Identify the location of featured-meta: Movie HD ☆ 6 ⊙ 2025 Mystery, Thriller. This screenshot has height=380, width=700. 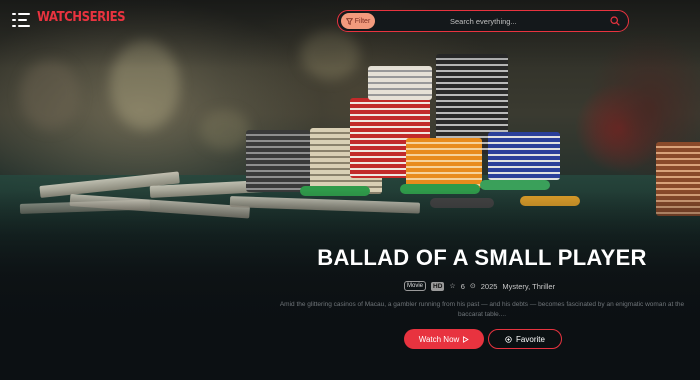
(479, 286).